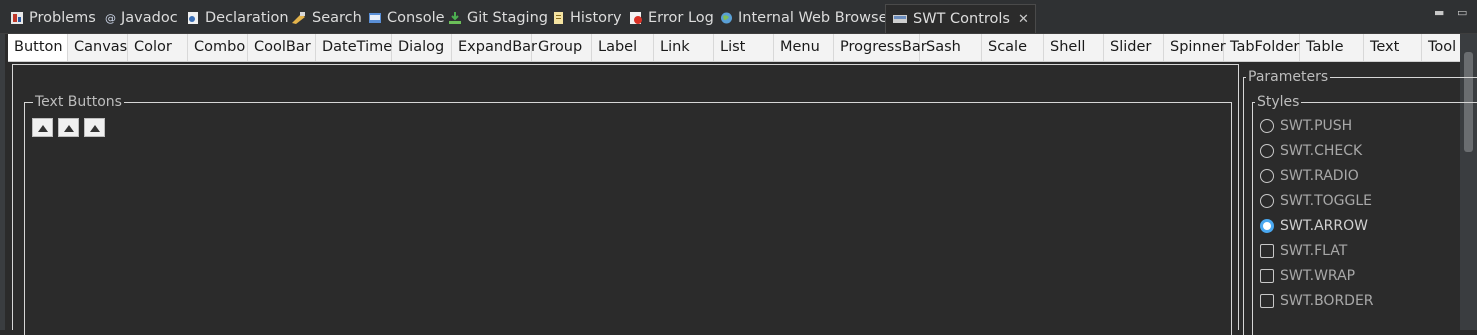 Image resolution: width=1477 pixels, height=335 pixels. I want to click on problems-icon, so click(17, 18).